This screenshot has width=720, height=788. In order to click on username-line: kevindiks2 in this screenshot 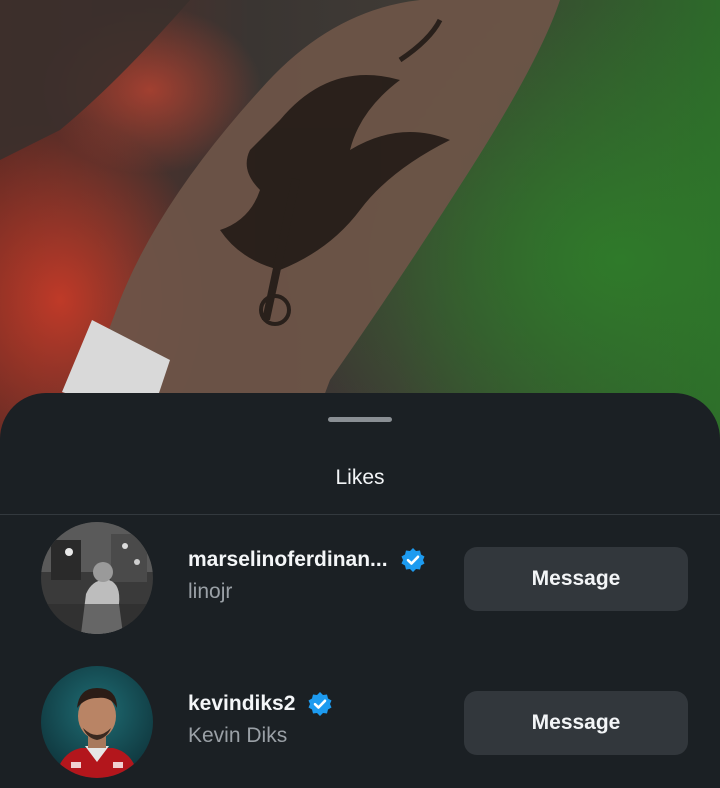, I will do `click(260, 704)`.